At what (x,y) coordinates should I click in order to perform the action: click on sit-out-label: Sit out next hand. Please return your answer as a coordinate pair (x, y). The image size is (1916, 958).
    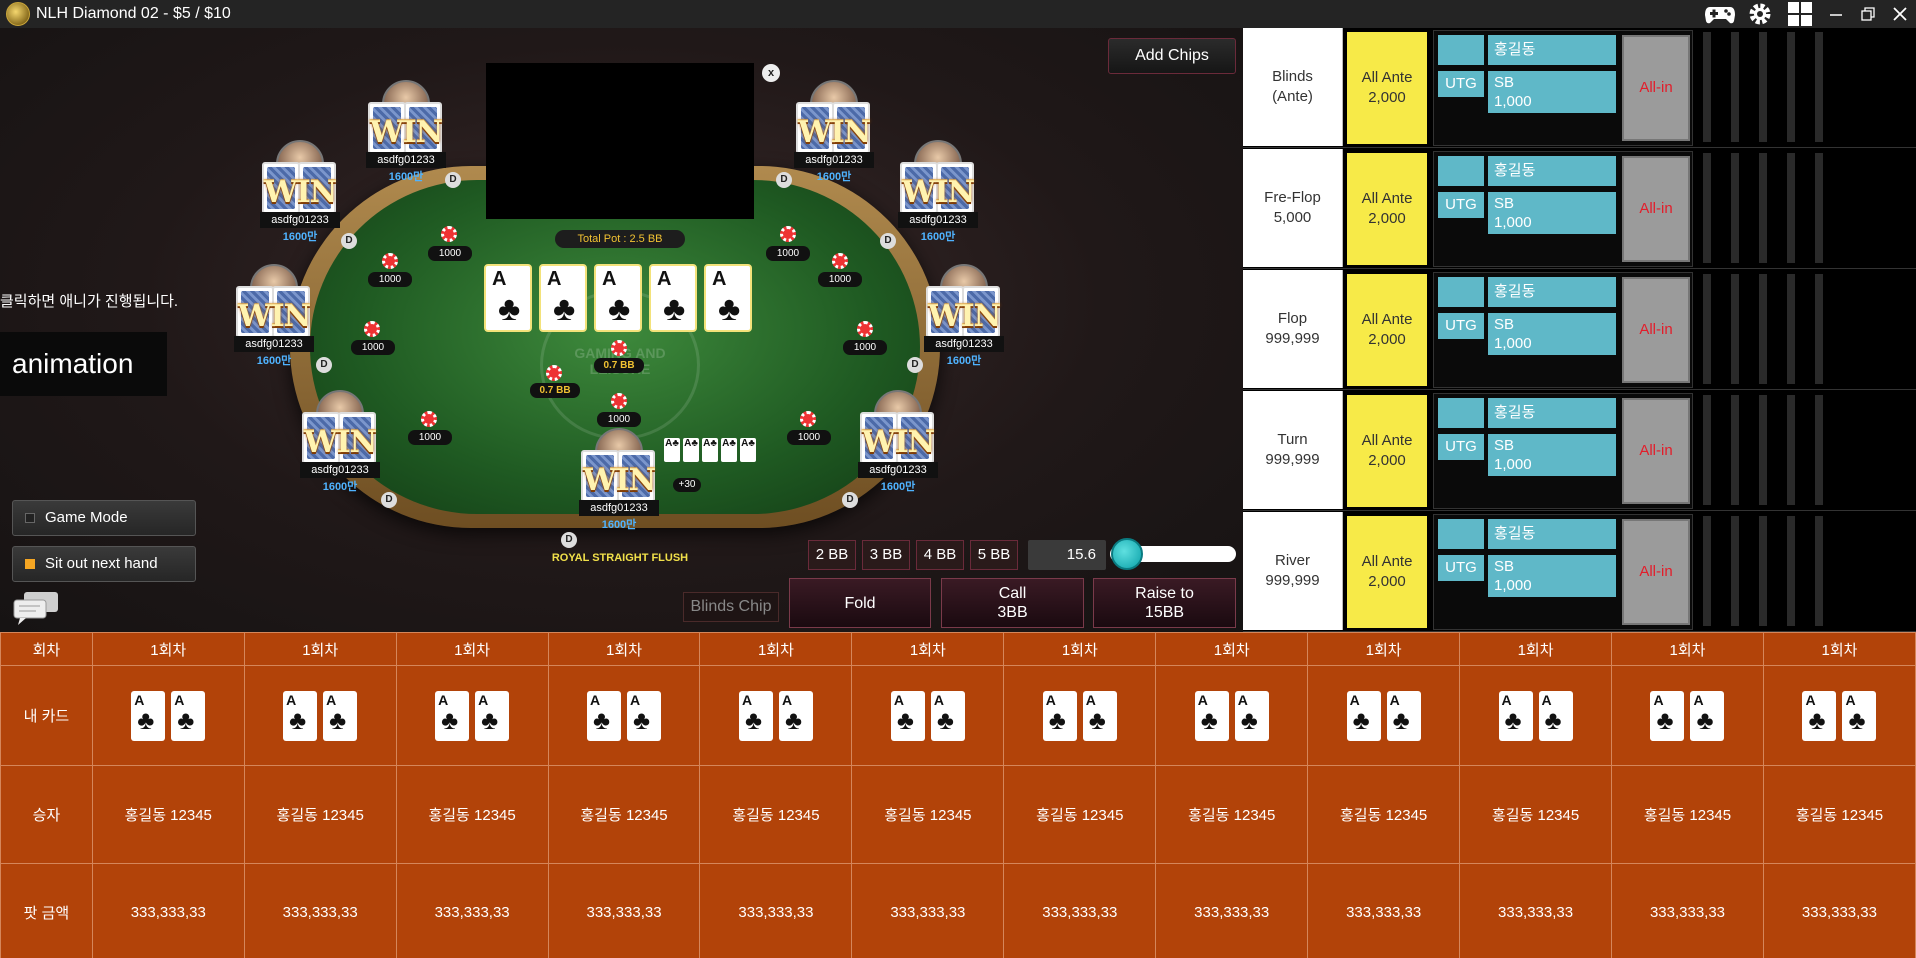
    Looking at the image, I should click on (101, 563).